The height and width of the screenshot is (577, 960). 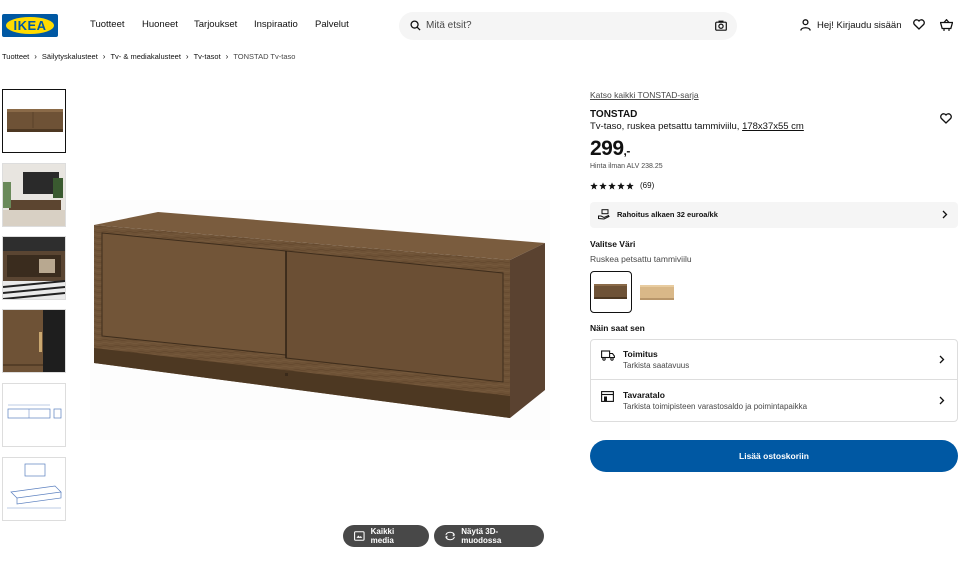 I want to click on series-link: Katso kaikki TONSTAD-sarja, so click(x=644, y=95).